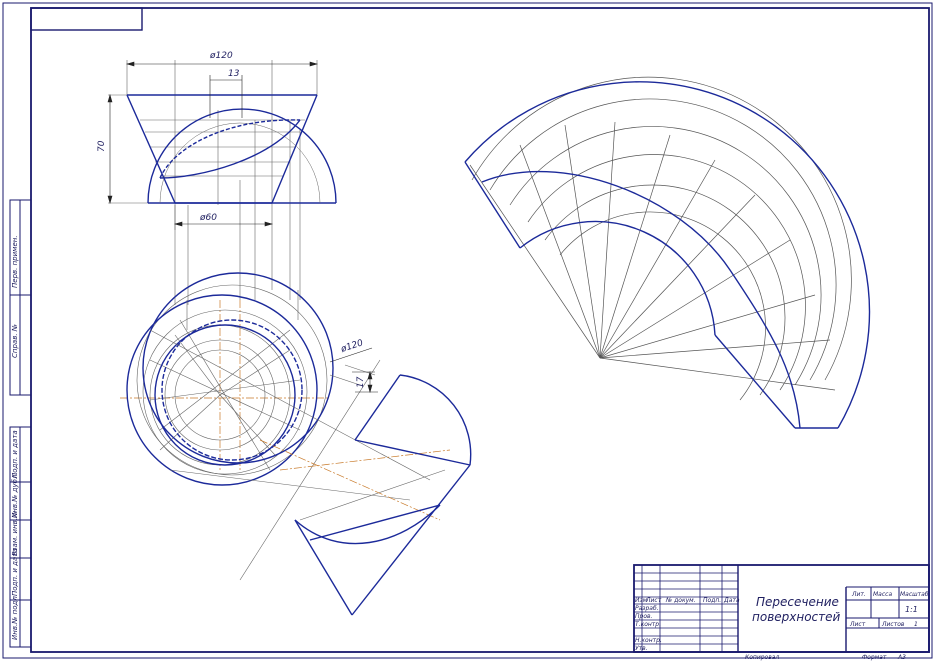 This screenshot has height=661, width=935. Describe the element at coordinates (648, 640) in the screenshot. I see `tb-row-nkontr: Н.контр.` at that location.